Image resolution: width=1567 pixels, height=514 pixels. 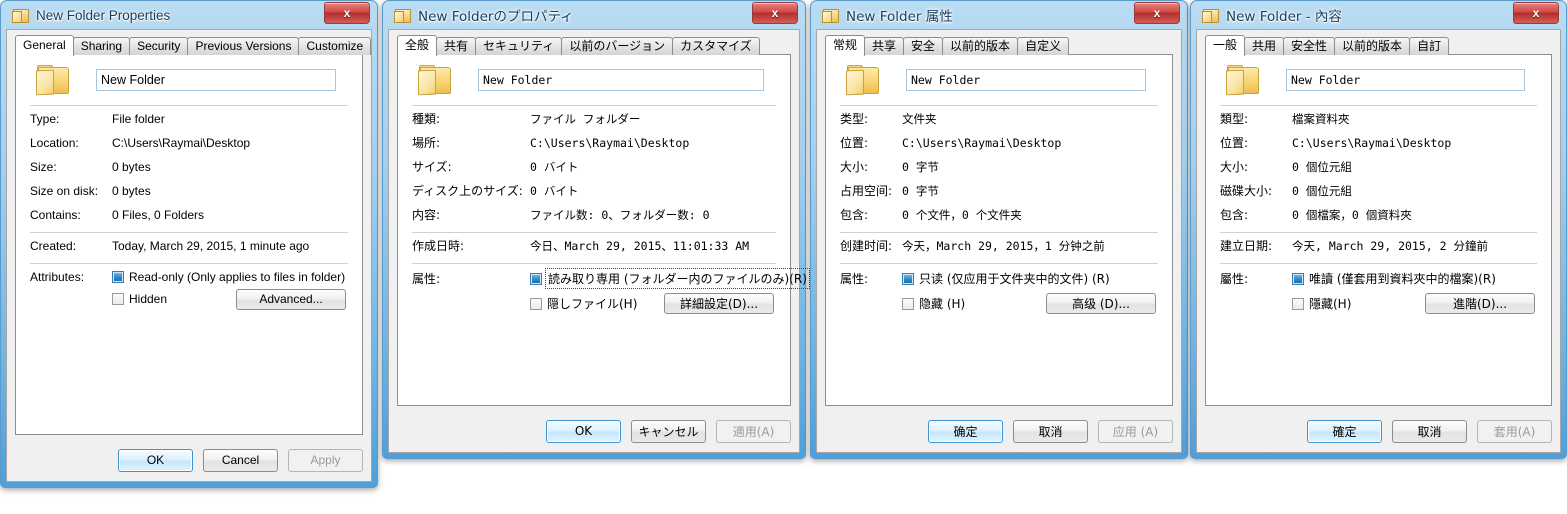 I want to click on hidden-label: 隠しファイル(H), so click(x=592, y=303).